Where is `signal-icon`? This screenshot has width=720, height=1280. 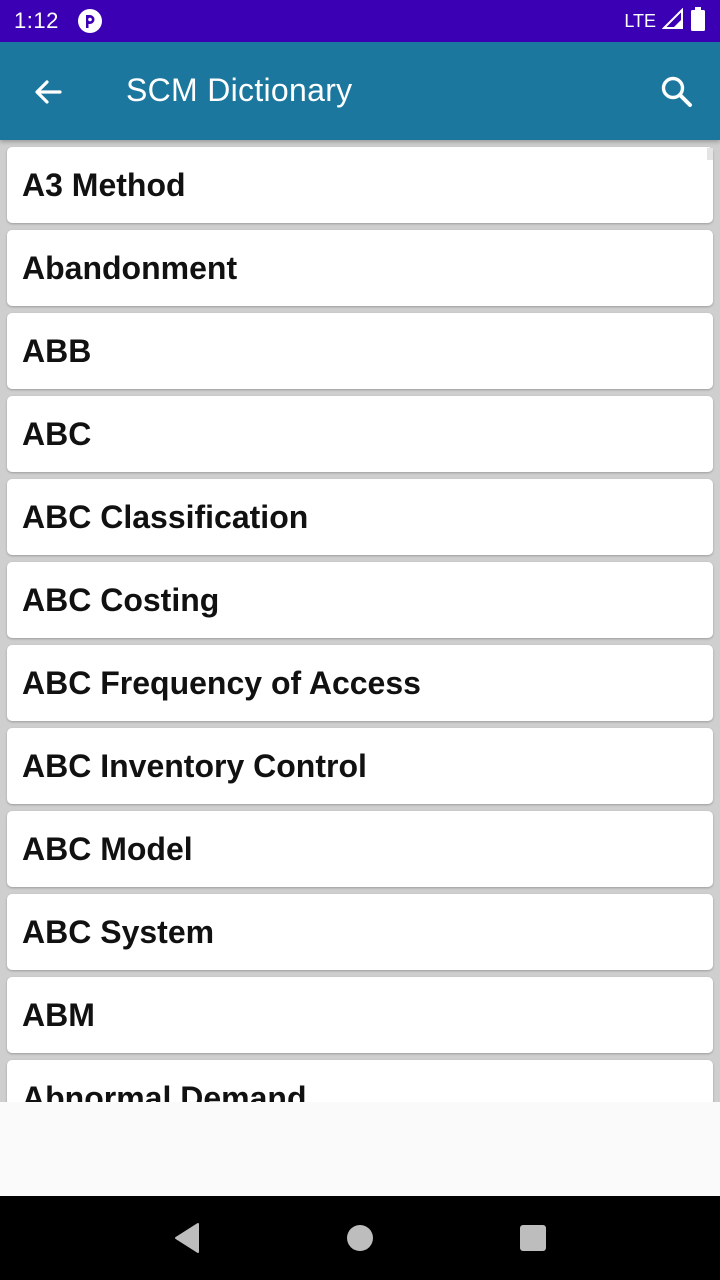
signal-icon is located at coordinates (672, 21).